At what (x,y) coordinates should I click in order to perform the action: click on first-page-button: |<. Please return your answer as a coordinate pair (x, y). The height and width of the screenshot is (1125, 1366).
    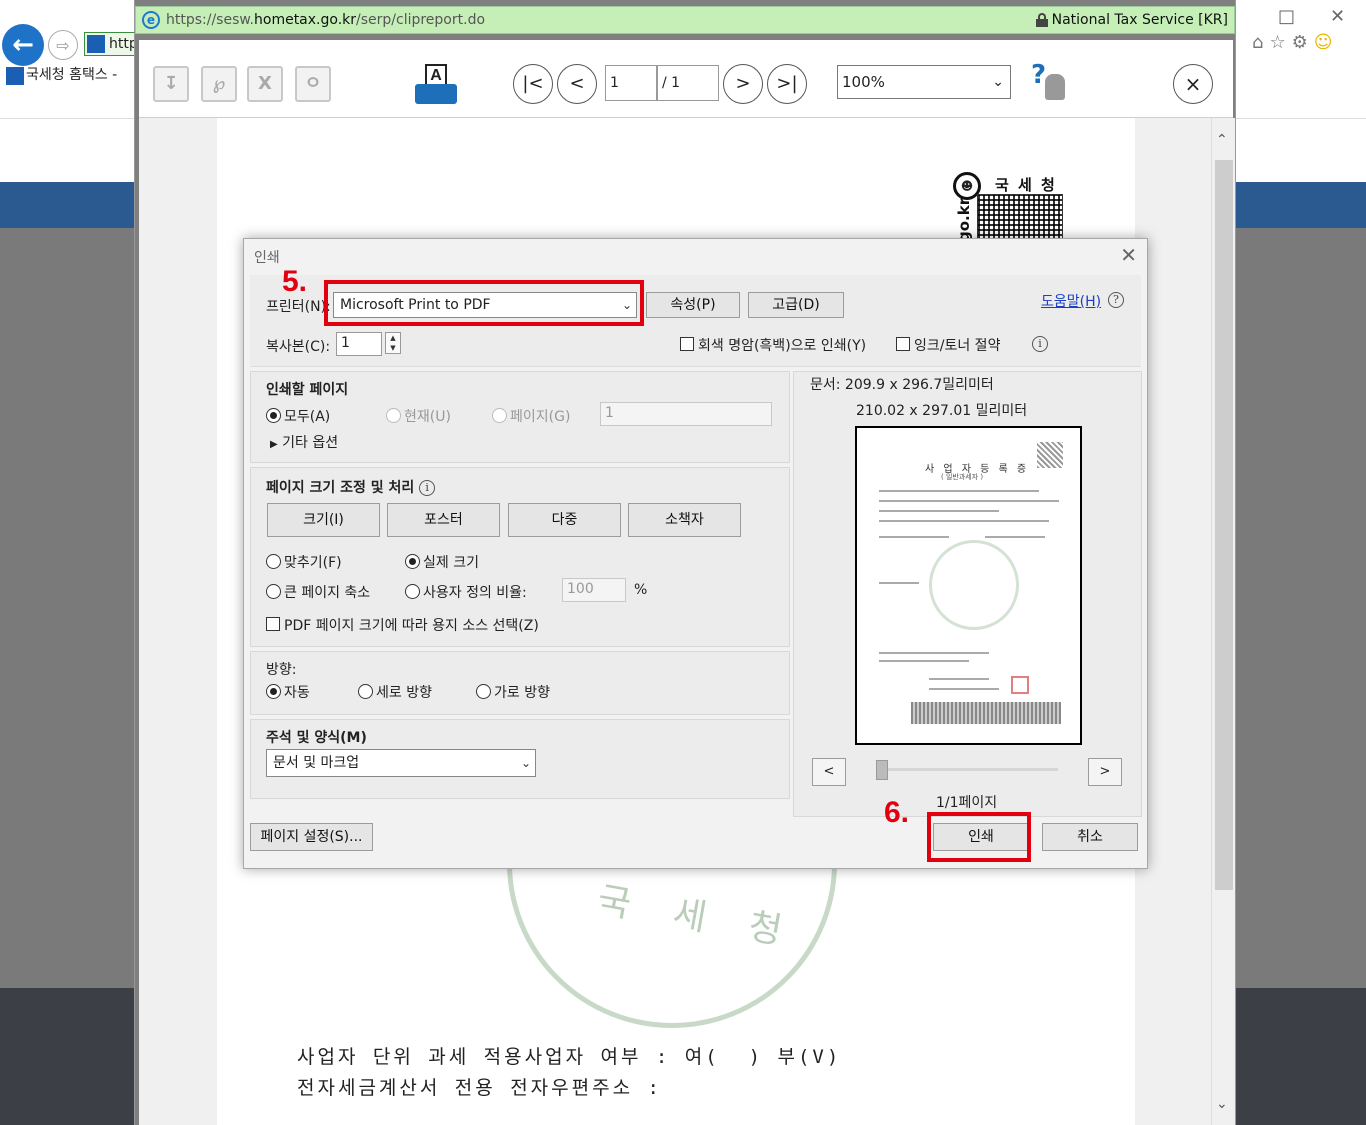
    Looking at the image, I should click on (533, 84).